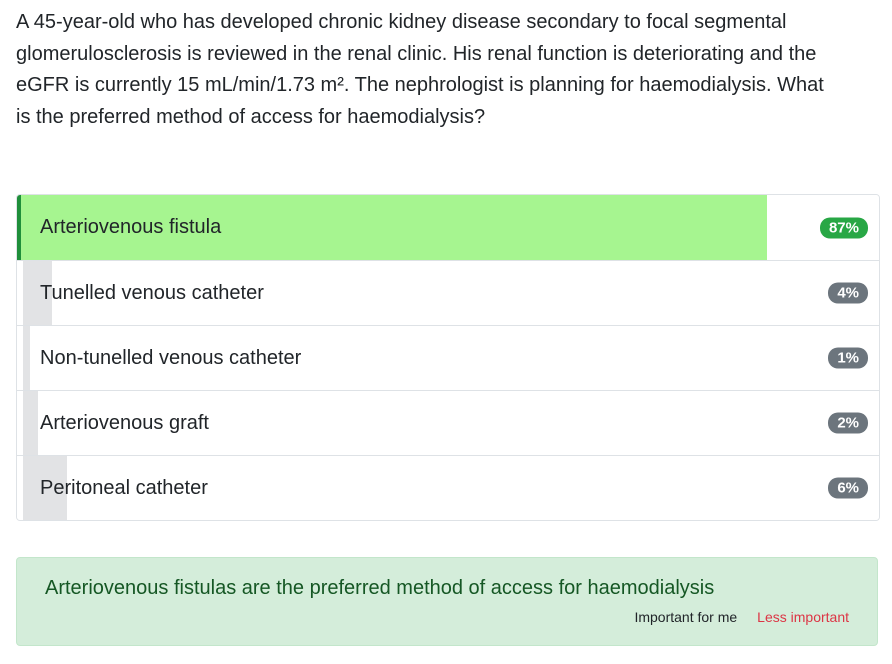 The width and height of the screenshot is (892, 664). What do you see at coordinates (124, 487) in the screenshot?
I see `answer-label: Peritoneal catheter` at bounding box center [124, 487].